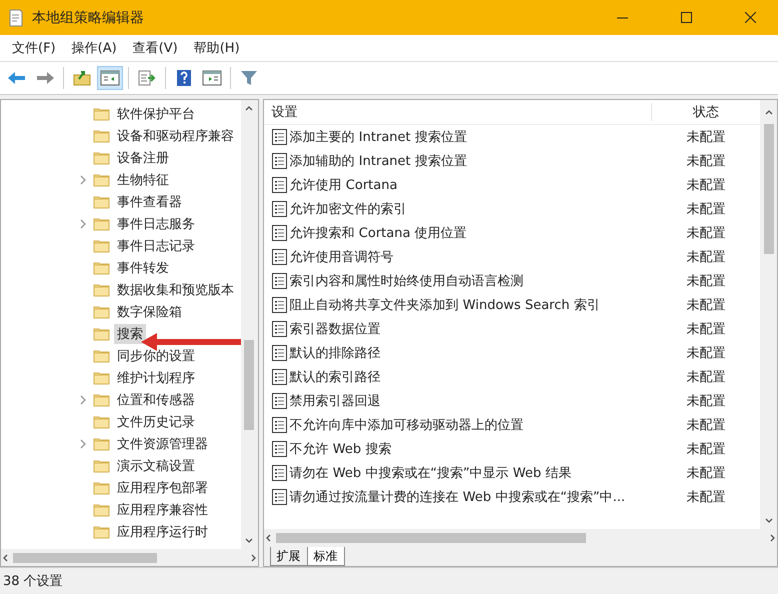  Describe the element at coordinates (156, 356) in the screenshot. I see `tree-item: 同步你的设置` at that location.